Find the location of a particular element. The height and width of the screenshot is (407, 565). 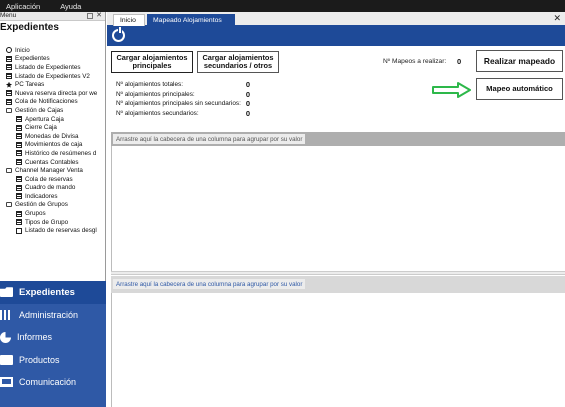

left-panel-header-label: Menu is located at coordinates (8, 15).